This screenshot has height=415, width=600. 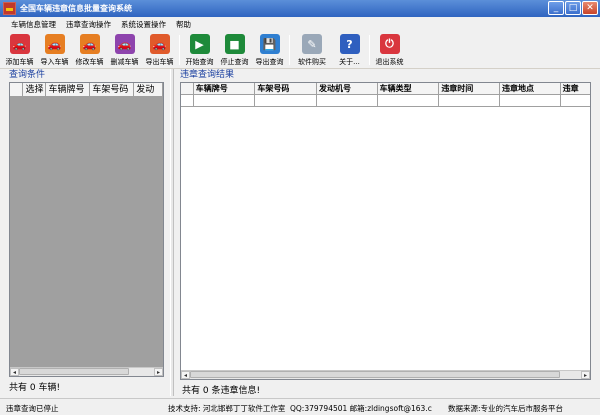 I want to click on import-car-button: 🚗 导入车辆, so click(x=54, y=50).